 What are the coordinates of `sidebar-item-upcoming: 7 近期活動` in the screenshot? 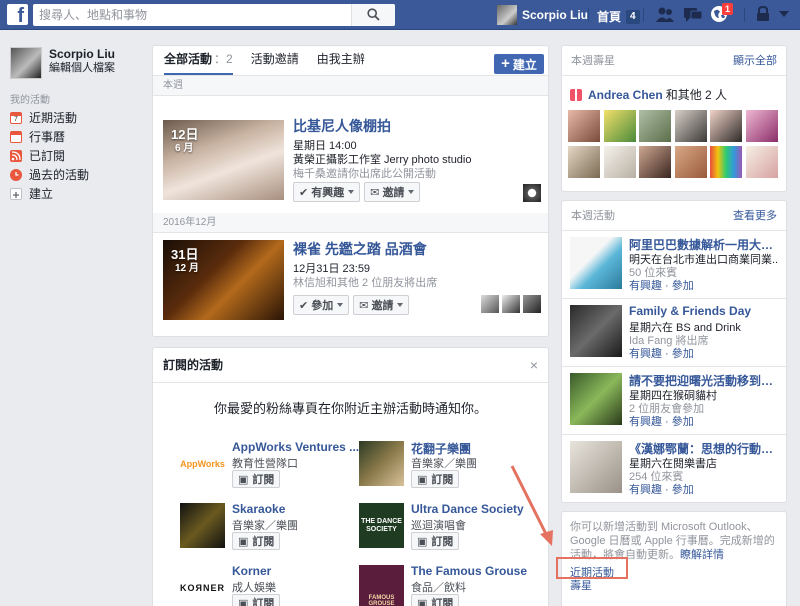 It's located at (49, 117).